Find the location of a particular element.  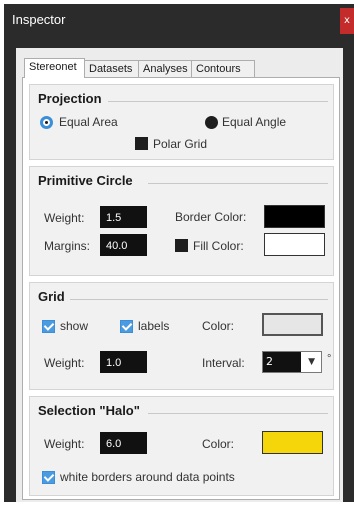

fill-color-swatch is located at coordinates (294, 244).